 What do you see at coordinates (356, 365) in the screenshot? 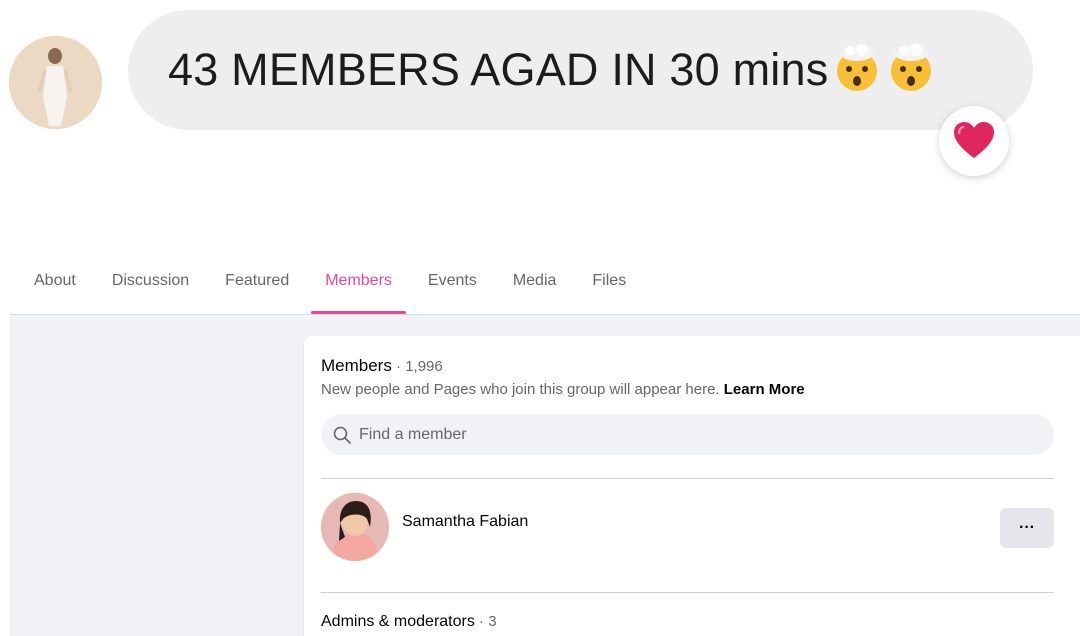
I see `members-title: Members` at bounding box center [356, 365].